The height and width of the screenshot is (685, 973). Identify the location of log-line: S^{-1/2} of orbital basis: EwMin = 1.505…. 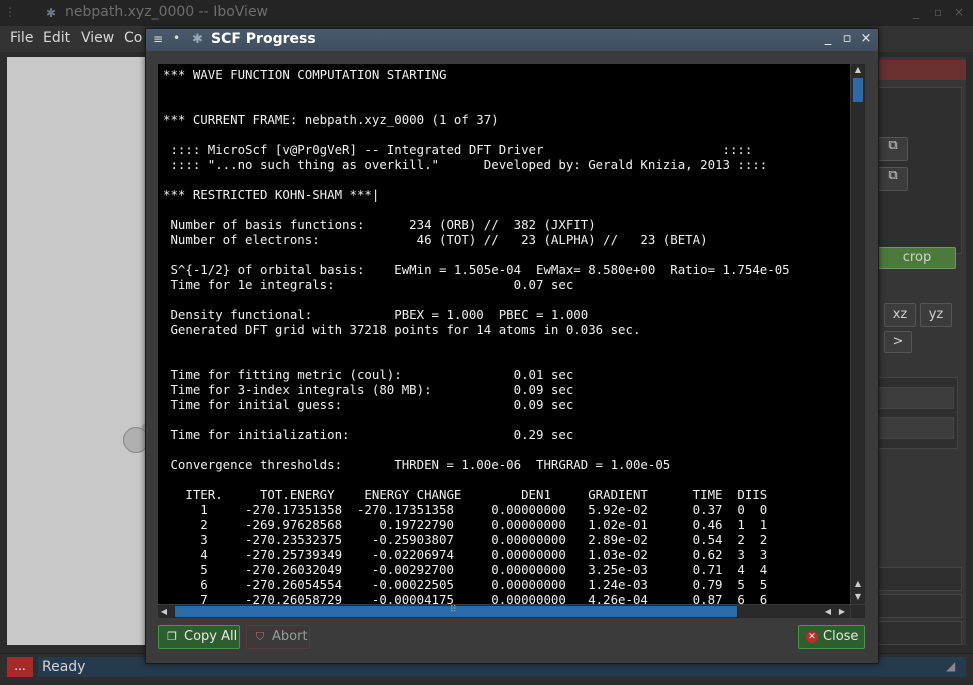
(476, 269).